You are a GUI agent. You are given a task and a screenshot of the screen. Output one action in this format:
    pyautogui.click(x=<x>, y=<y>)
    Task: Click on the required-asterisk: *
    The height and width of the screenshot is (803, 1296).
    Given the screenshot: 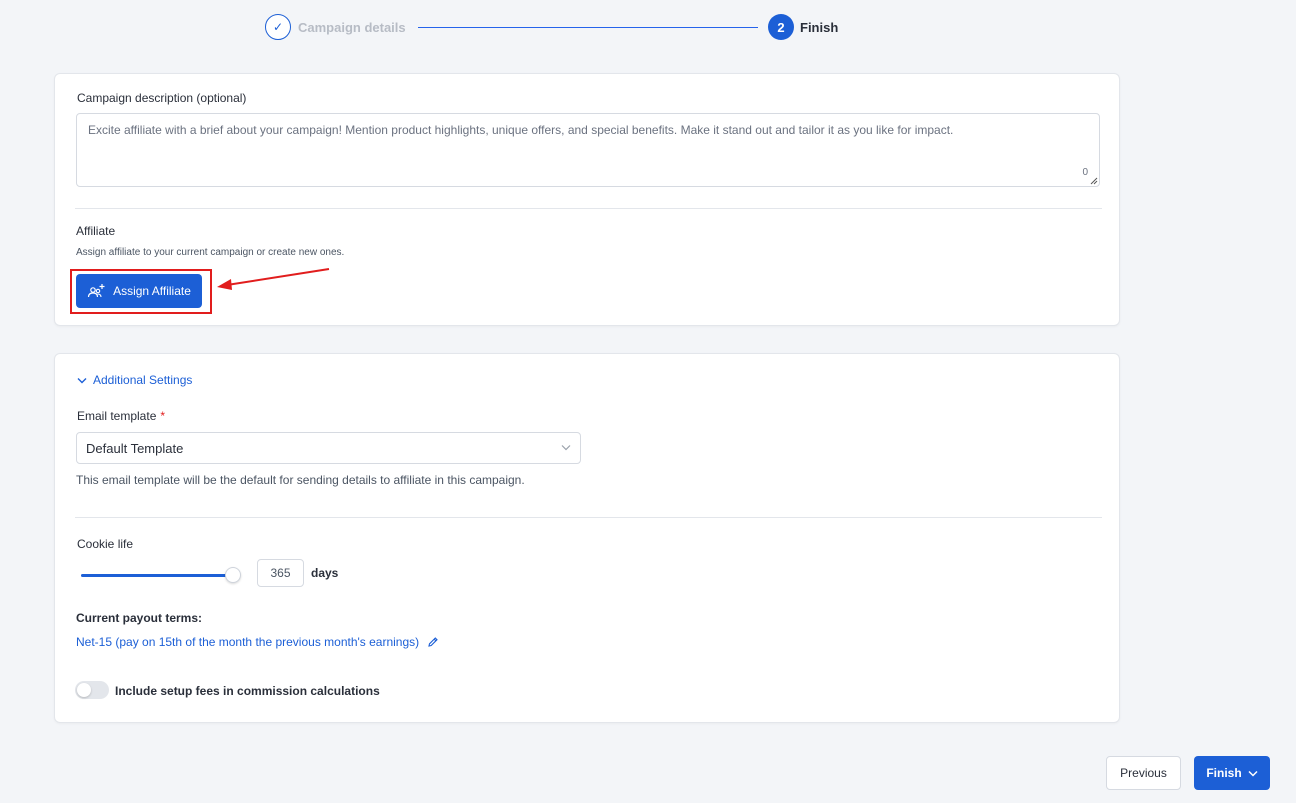 What is the action you would take?
    pyautogui.click(x=163, y=416)
    